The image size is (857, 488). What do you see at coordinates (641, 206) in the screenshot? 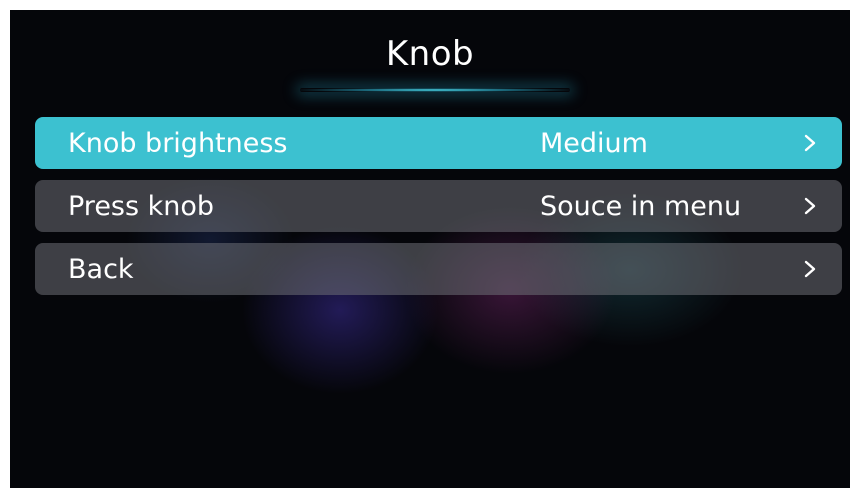
I see `menu-item-value: Souce in menu` at bounding box center [641, 206].